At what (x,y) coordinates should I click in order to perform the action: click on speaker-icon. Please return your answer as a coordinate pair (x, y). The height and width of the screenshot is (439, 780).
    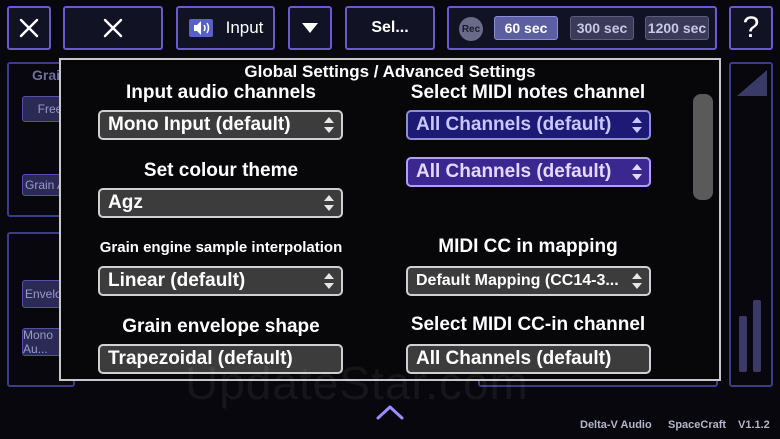
    Looking at the image, I should click on (200, 28).